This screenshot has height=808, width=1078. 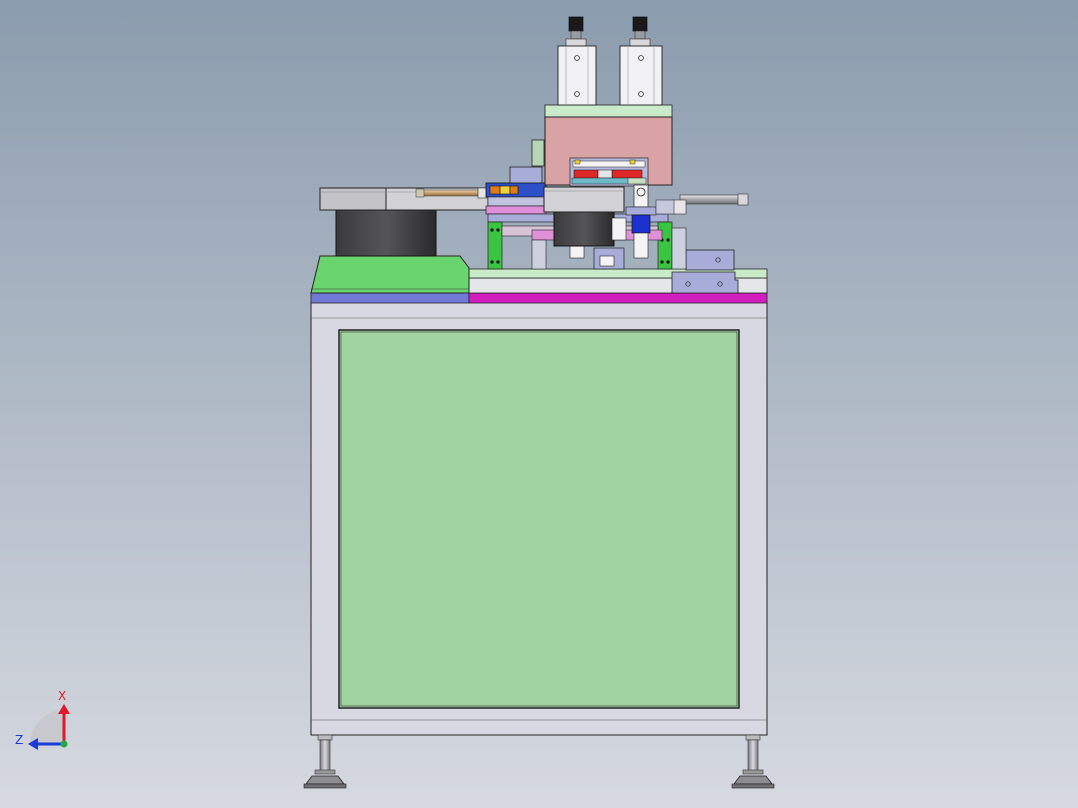 What do you see at coordinates (64, 744) in the screenshot?
I see `y-axis-dot` at bounding box center [64, 744].